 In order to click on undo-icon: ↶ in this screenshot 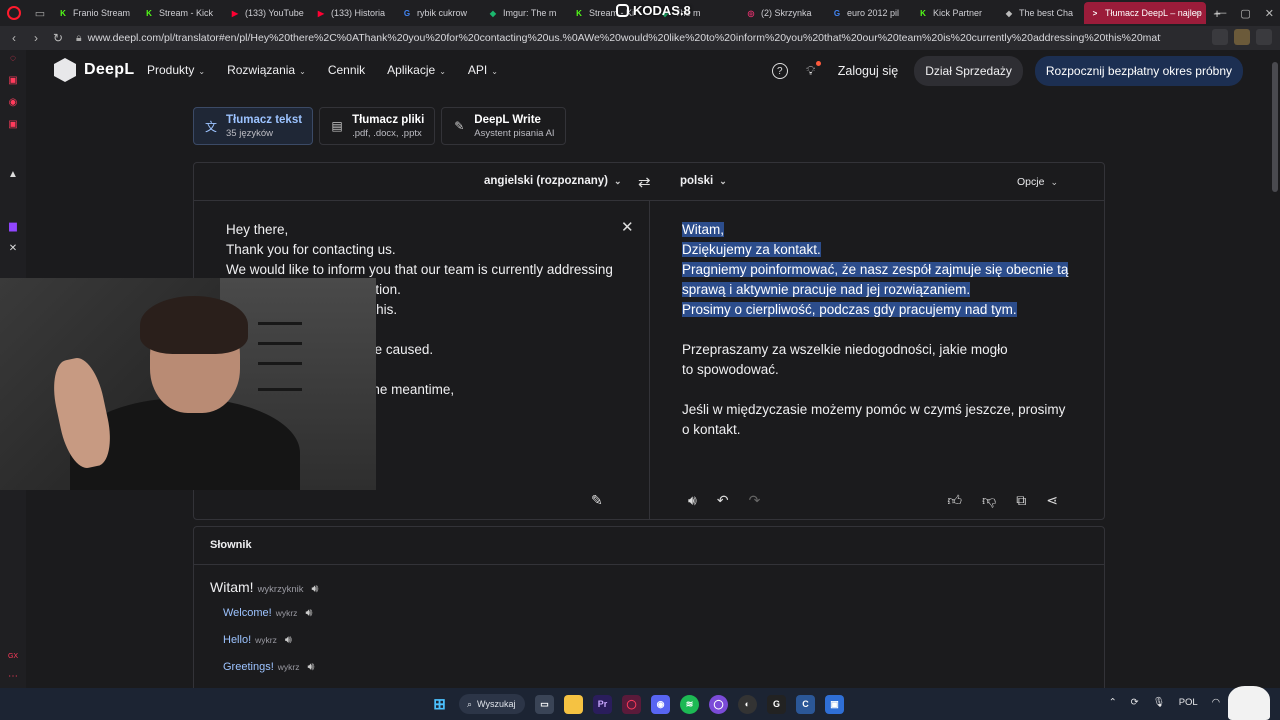, I will do `click(723, 500)`.